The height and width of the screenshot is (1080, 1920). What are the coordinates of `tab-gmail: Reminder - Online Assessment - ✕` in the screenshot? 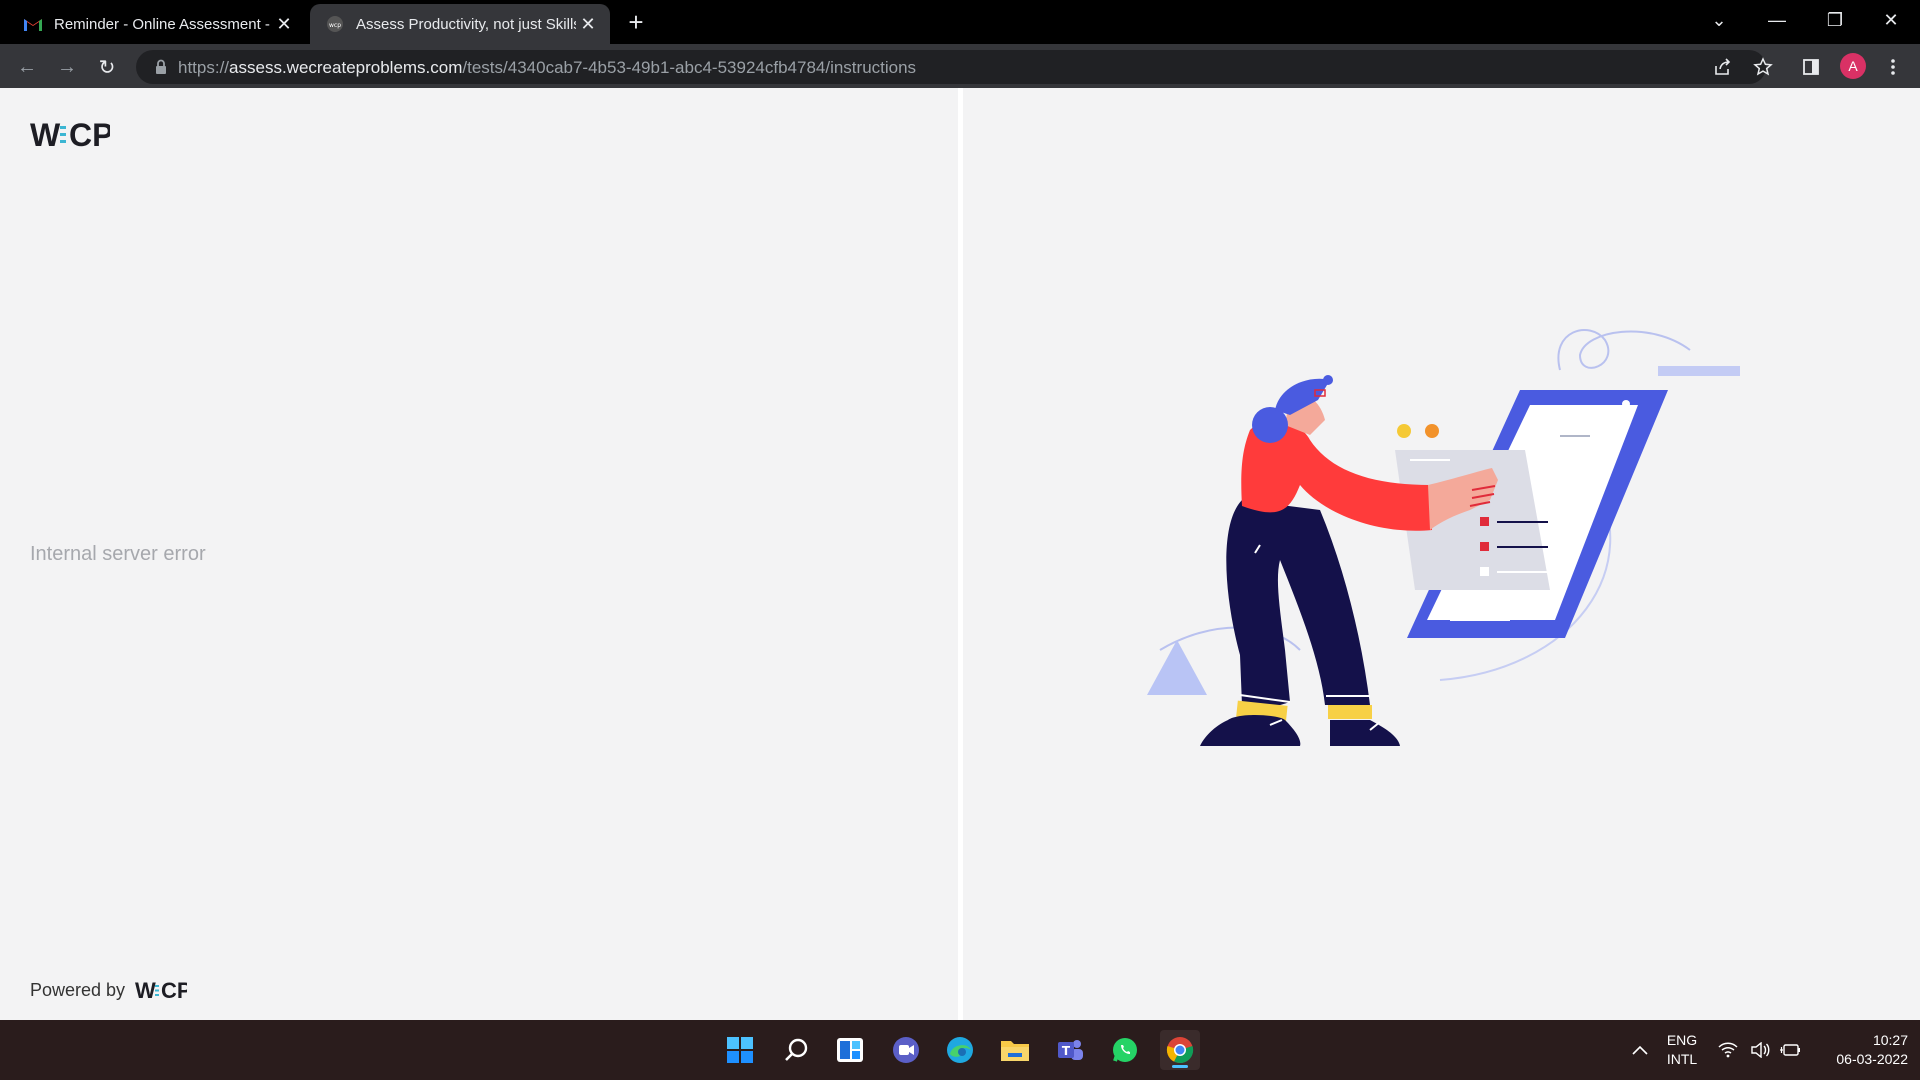 It's located at (153, 24).